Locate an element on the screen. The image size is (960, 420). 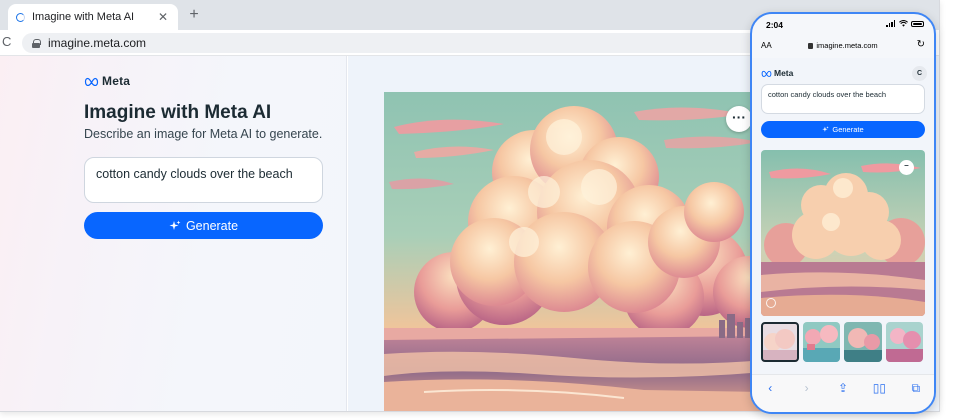
thumbnail-3-image is located at coordinates (863, 342).